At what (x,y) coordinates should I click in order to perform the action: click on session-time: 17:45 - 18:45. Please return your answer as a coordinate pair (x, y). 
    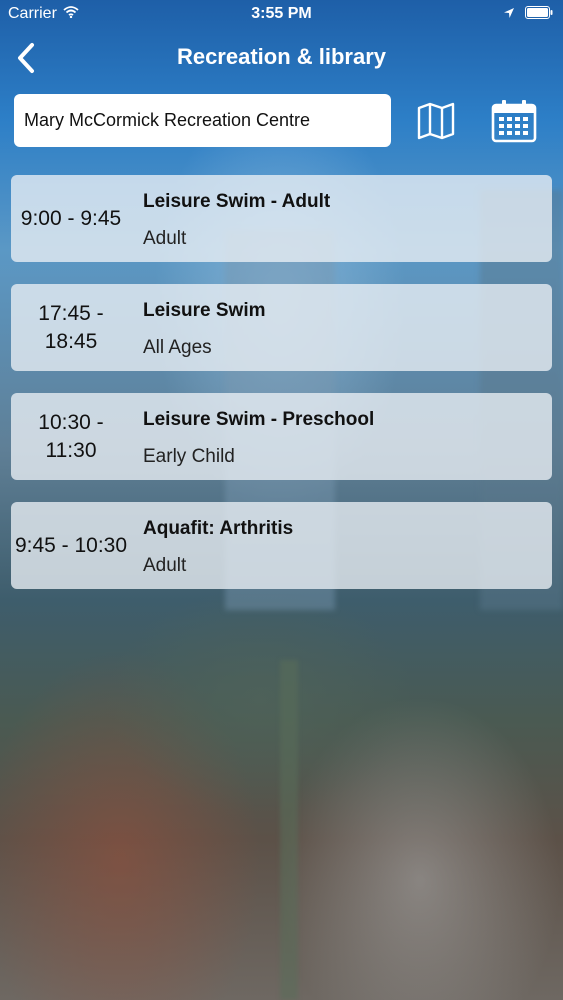
    Looking at the image, I should click on (71, 327).